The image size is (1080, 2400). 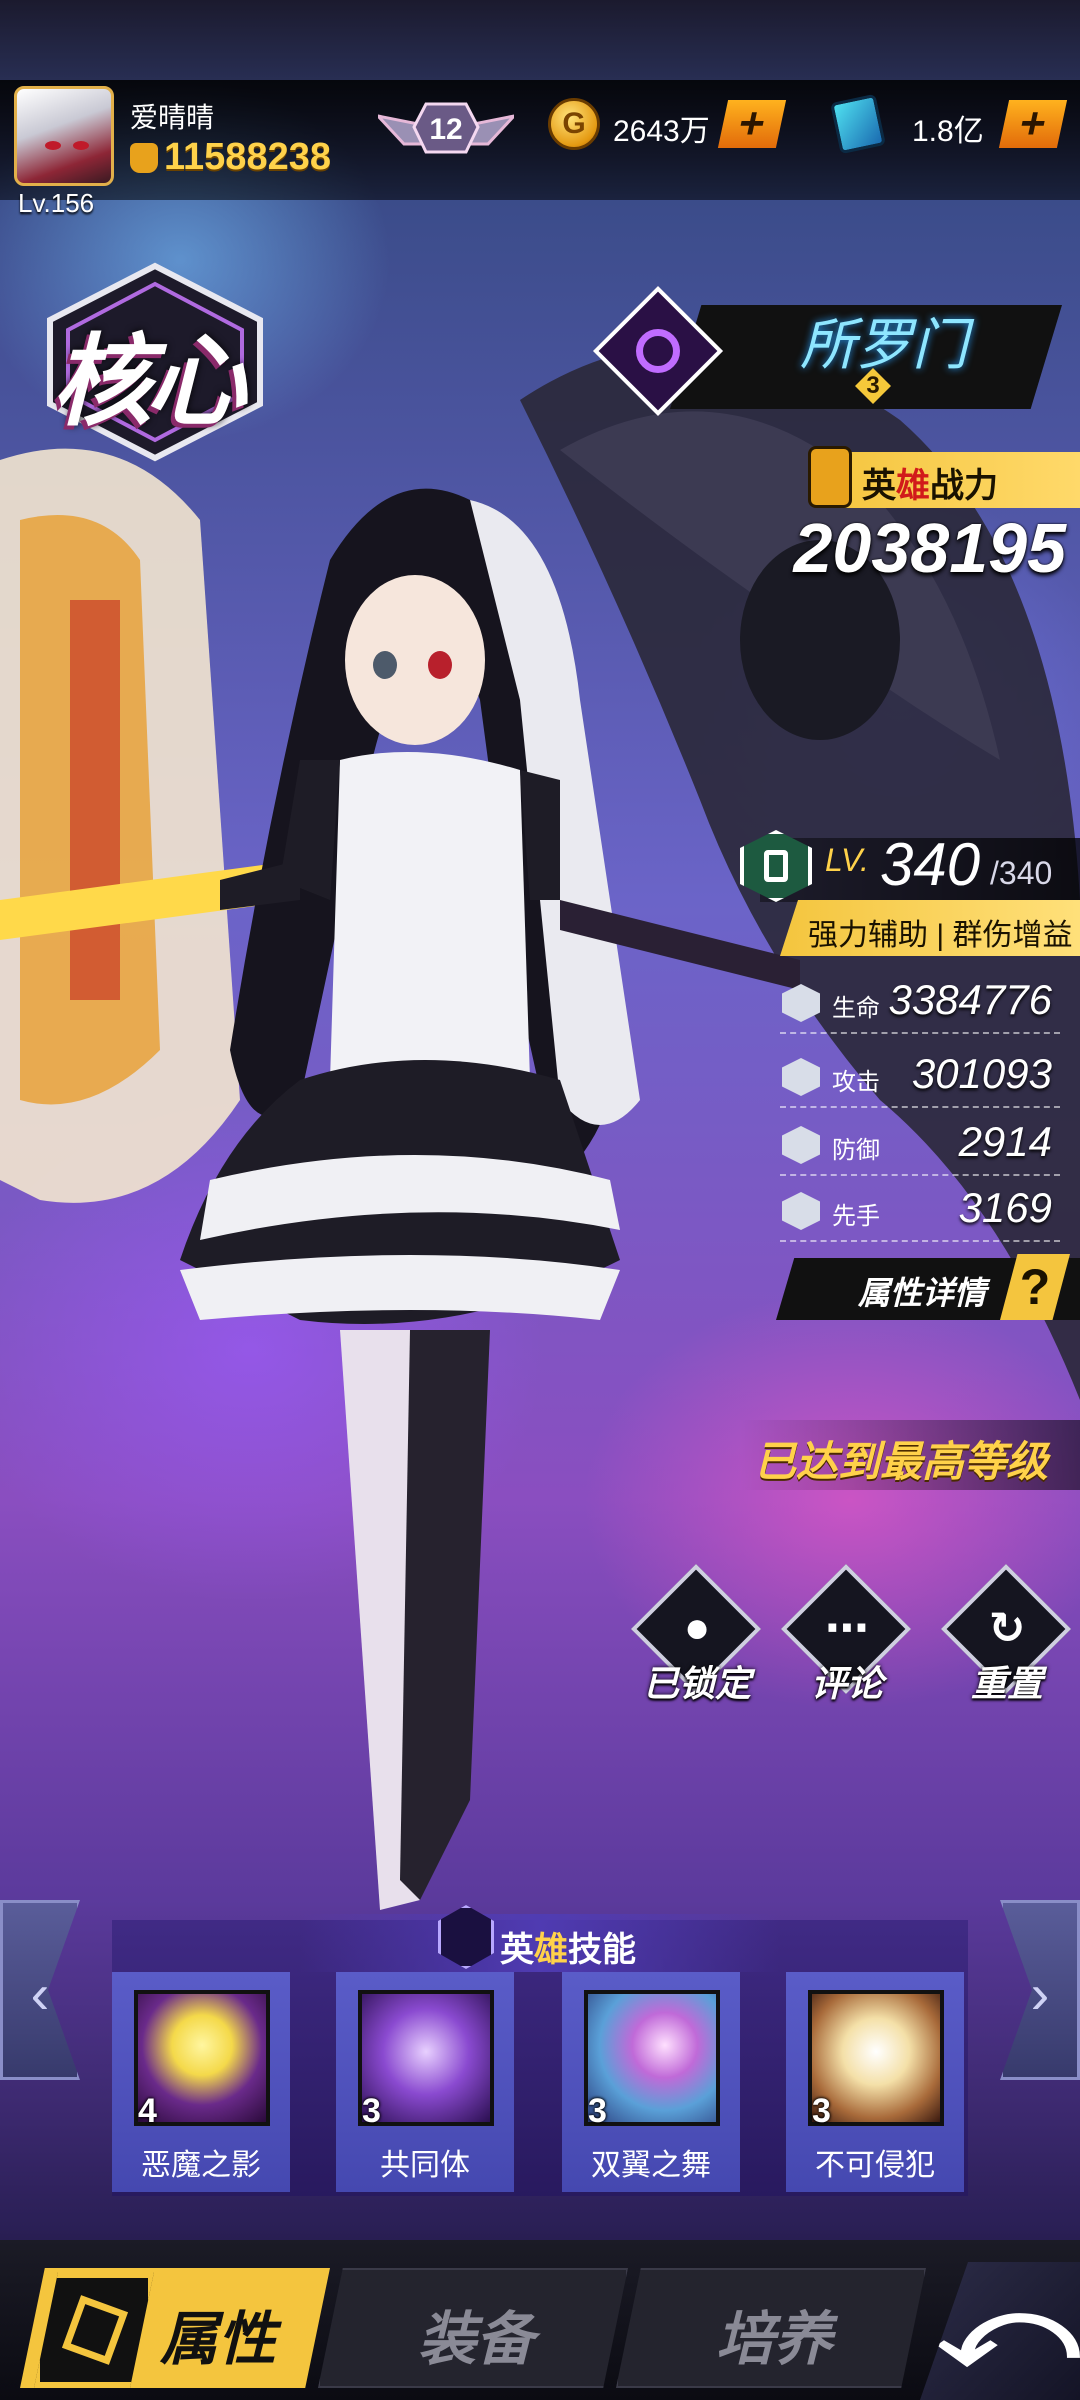 What do you see at coordinates (1007, 1628) in the screenshot?
I see `refresh-icon: ↻` at bounding box center [1007, 1628].